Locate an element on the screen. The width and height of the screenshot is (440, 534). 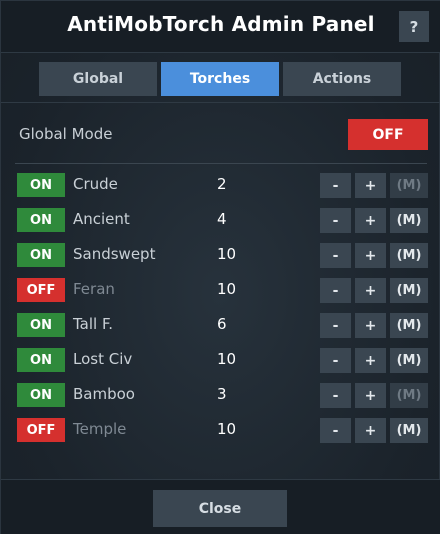
torch-row: ON Bamboo 3 - + (M) is located at coordinates (220, 396).